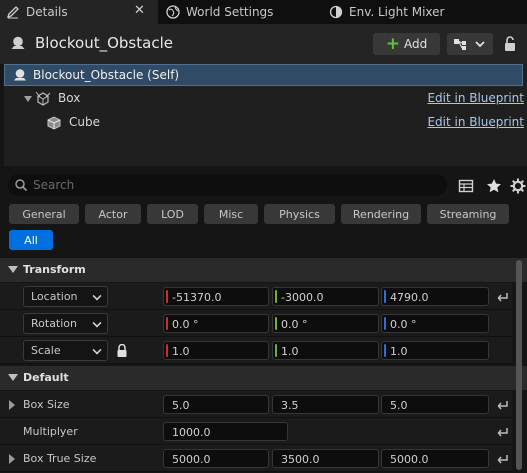  What do you see at coordinates (466, 186) in the screenshot?
I see `table-view-icon` at bounding box center [466, 186].